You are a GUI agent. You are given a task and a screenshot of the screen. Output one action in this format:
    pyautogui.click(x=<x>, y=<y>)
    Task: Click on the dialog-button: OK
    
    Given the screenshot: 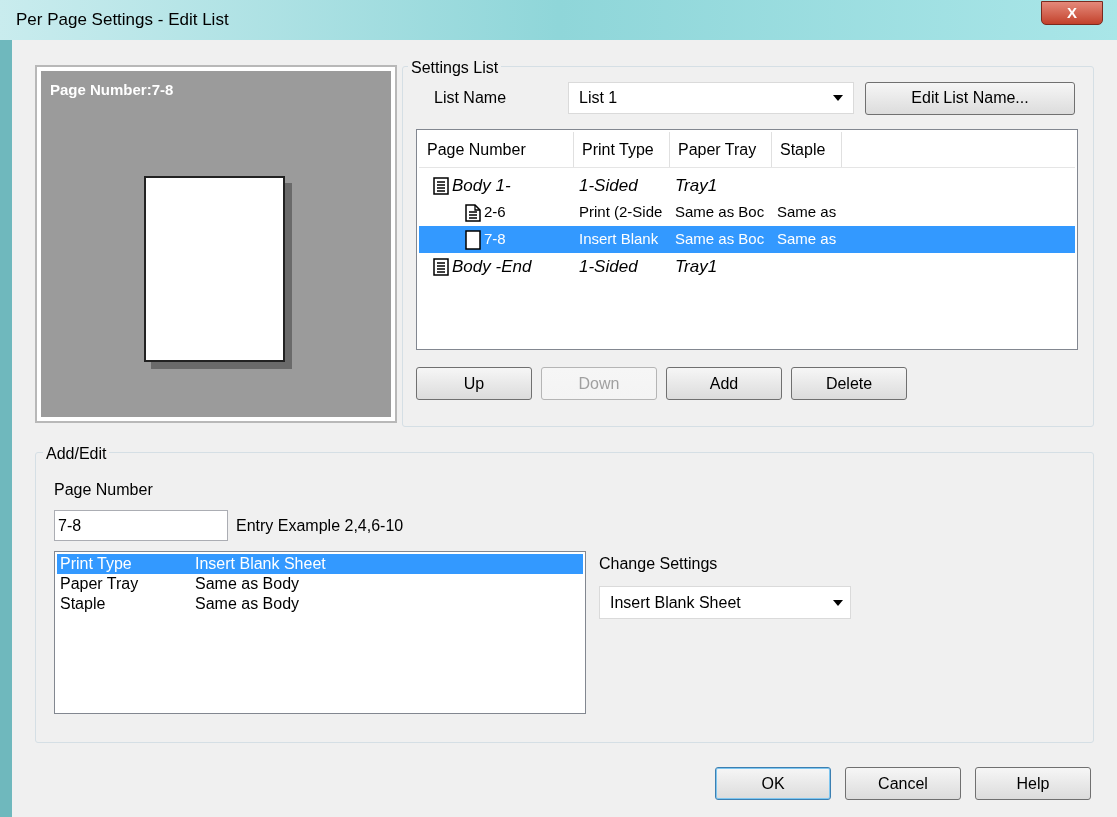 What is the action you would take?
    pyautogui.click(x=773, y=783)
    